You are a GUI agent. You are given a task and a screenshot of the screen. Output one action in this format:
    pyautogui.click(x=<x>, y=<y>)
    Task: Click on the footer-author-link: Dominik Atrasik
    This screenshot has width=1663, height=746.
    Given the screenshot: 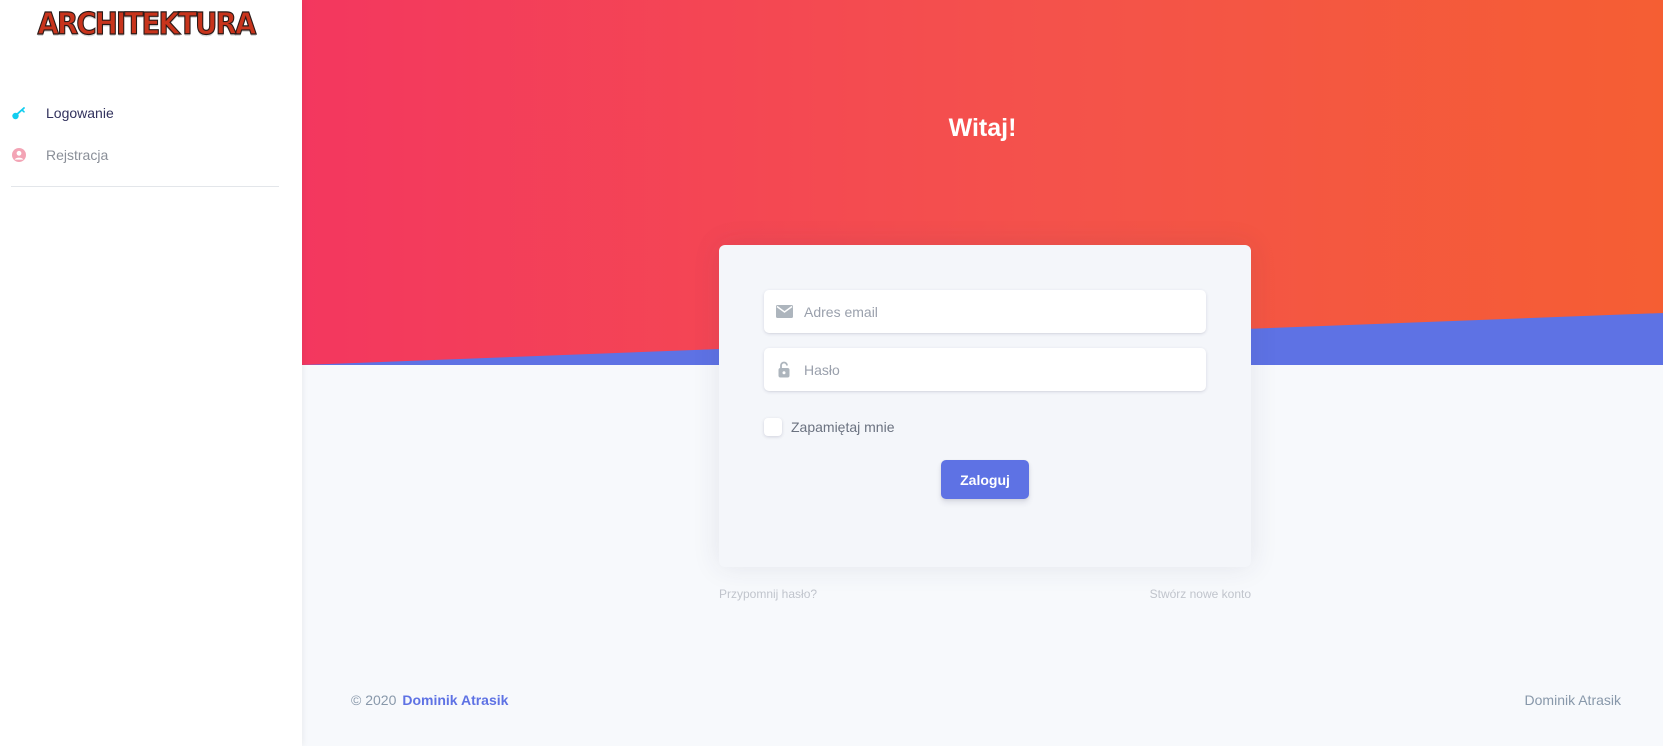 What is the action you would take?
    pyautogui.click(x=455, y=700)
    